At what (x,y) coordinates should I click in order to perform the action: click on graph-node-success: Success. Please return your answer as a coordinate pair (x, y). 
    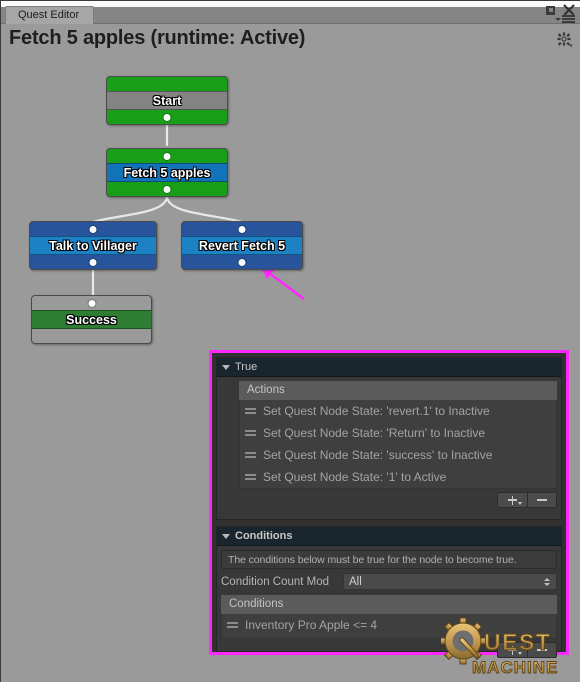
    Looking at the image, I should click on (91, 319).